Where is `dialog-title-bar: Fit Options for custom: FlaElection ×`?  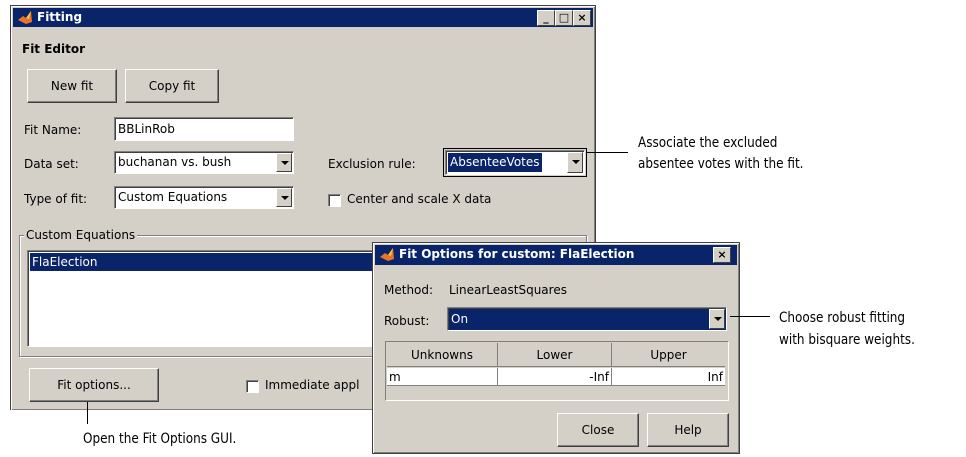
dialog-title-bar: Fit Options for custom: FlaElection × is located at coordinates (556, 255).